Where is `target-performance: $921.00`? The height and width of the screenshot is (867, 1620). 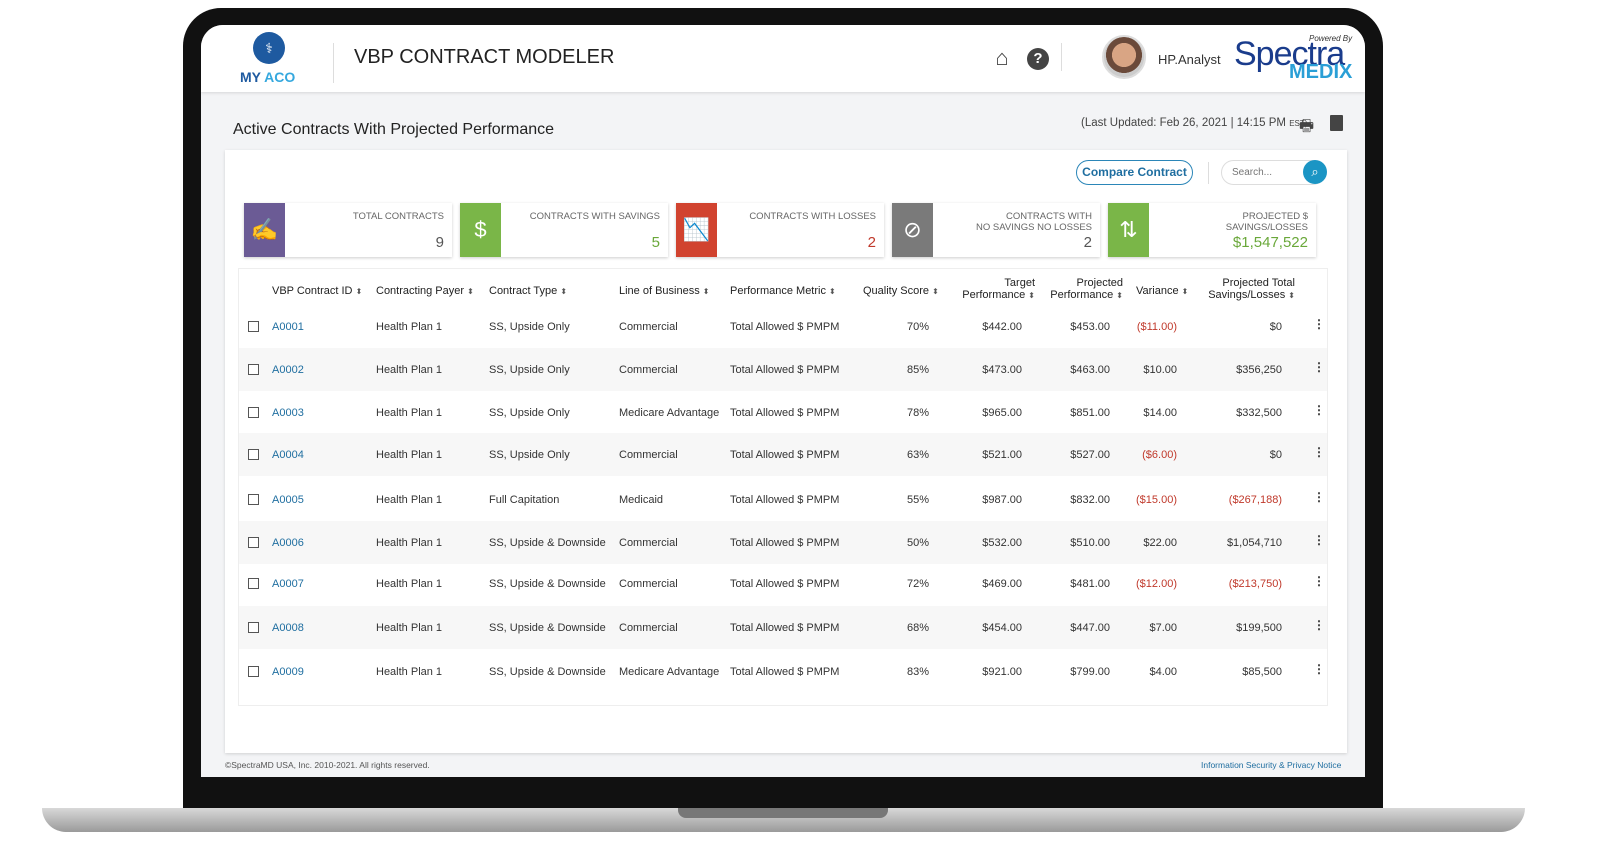
target-performance: $921.00 is located at coordinates (1002, 672).